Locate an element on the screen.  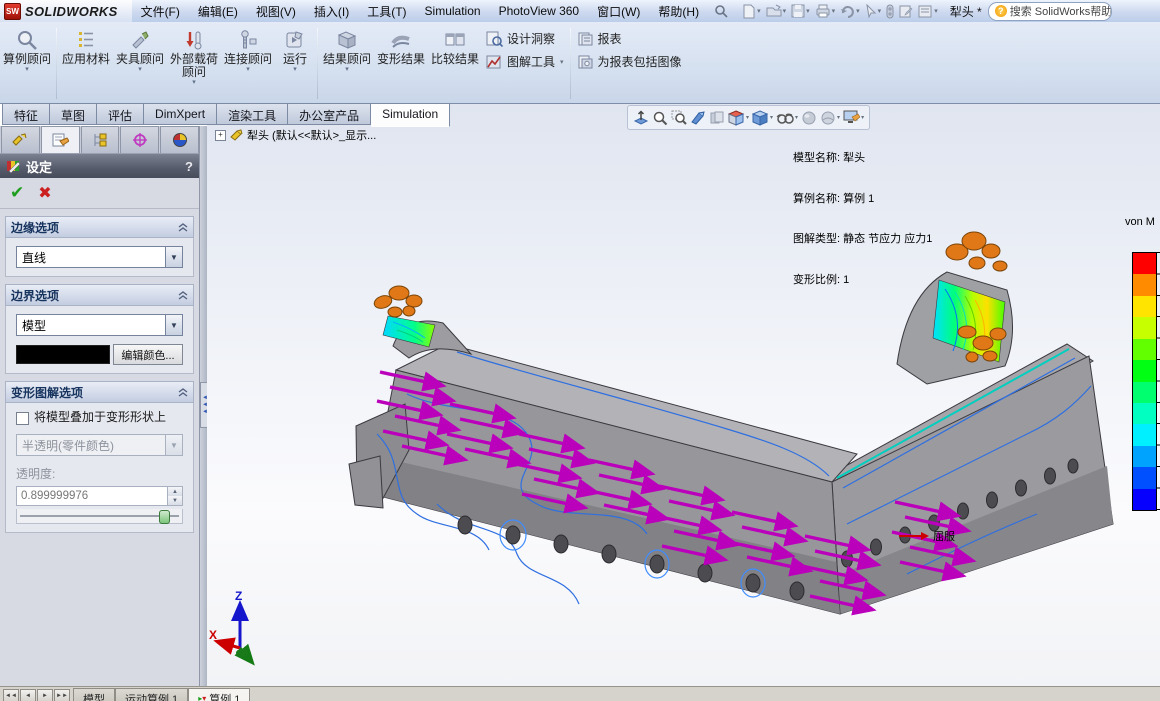
deformed-plot-options-header: 变形图解选项 is located at coordinates (99, 392).